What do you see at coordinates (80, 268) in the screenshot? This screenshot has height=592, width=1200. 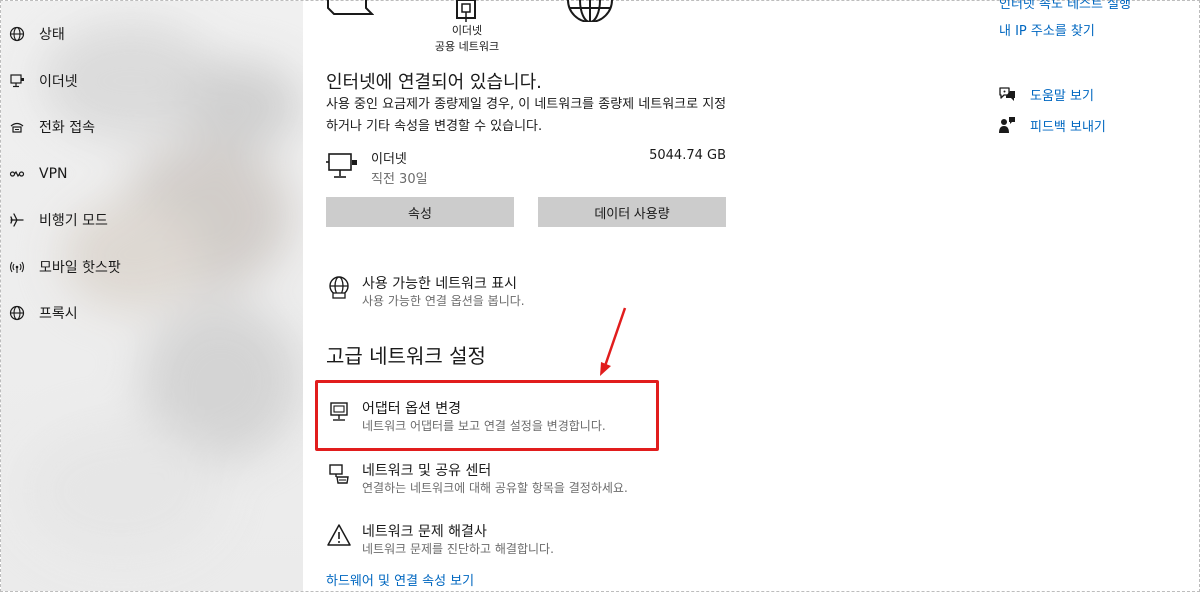 I see `sidebar-item-label: 모바일 핫스팟` at bounding box center [80, 268].